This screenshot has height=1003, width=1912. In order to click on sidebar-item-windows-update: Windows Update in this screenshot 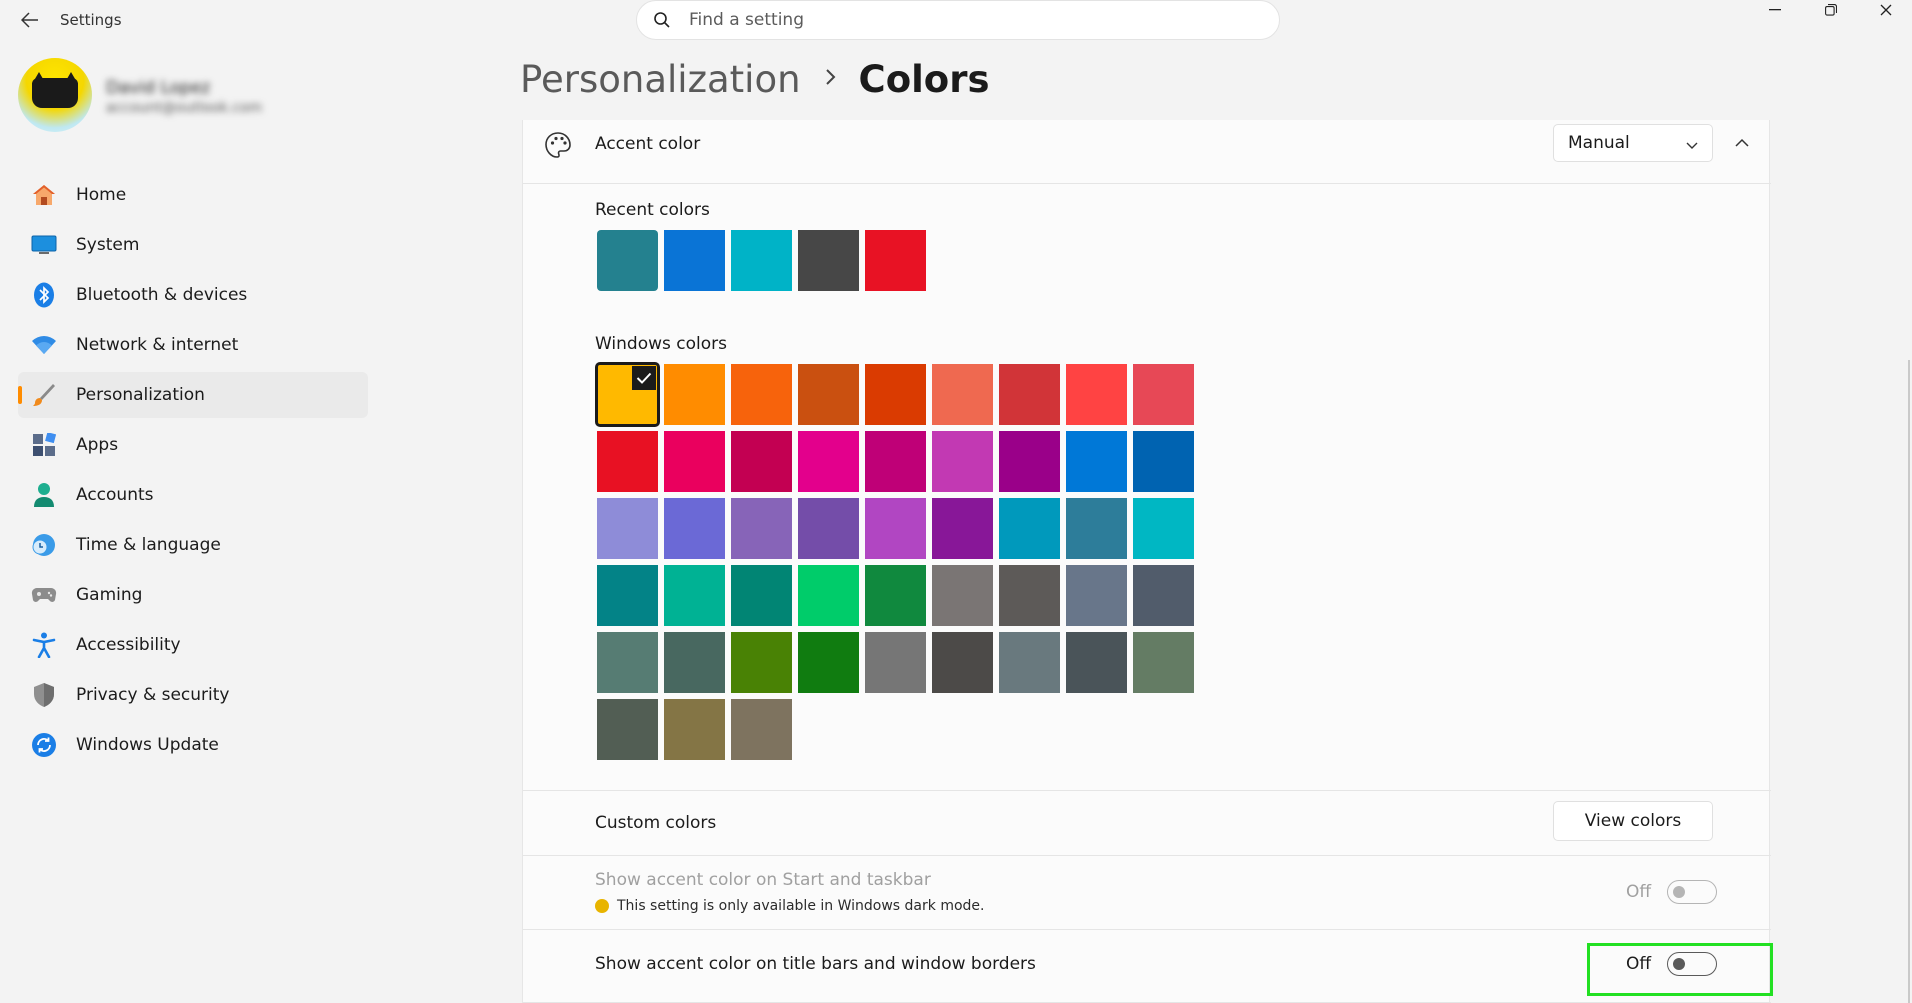, I will do `click(193, 745)`.